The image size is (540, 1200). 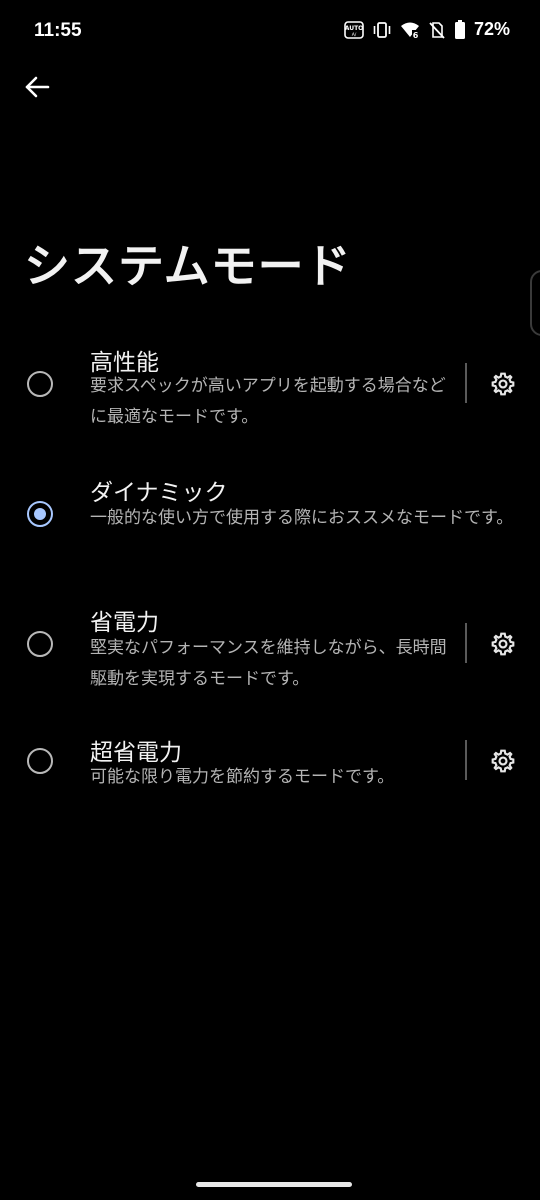 What do you see at coordinates (40, 514) in the screenshot?
I see `radio-button-selected` at bounding box center [40, 514].